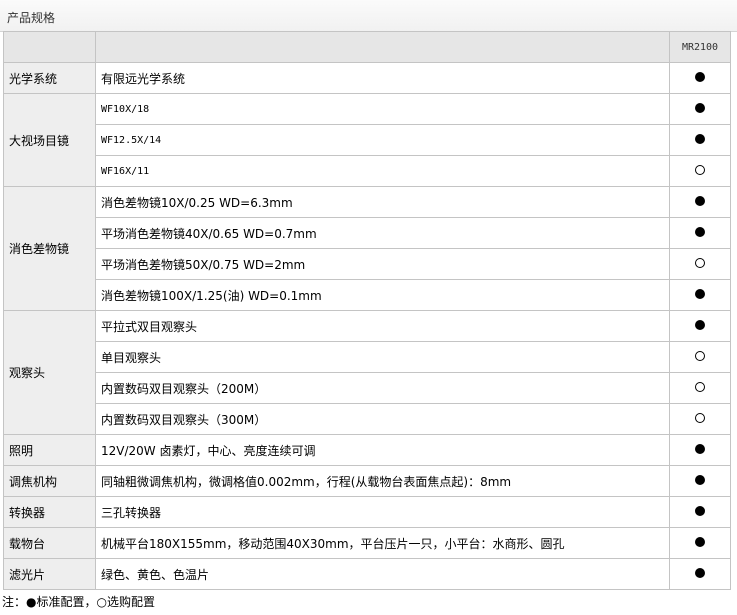 The width and height of the screenshot is (737, 615). I want to click on table-row: 消色差物镜100X/1.25(油) WD=0.1mm, so click(367, 295).